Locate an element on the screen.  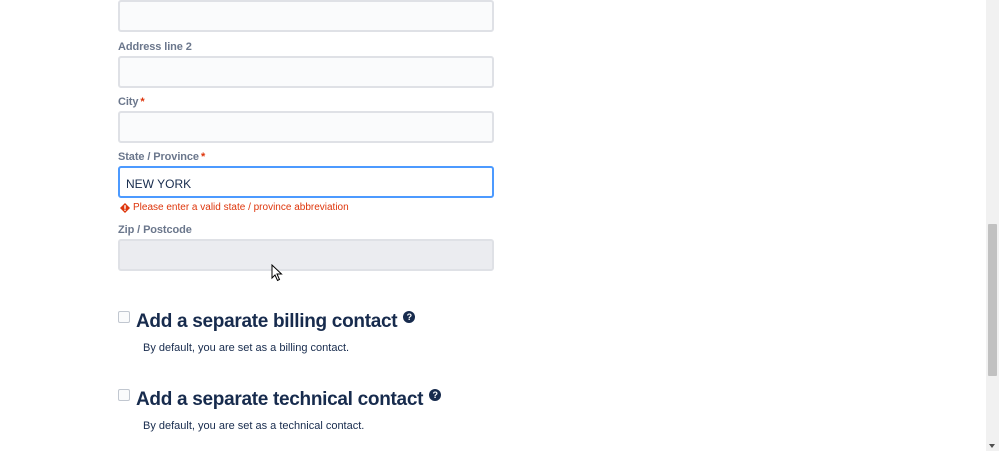
vertical-scrollbar is located at coordinates (992, 225).